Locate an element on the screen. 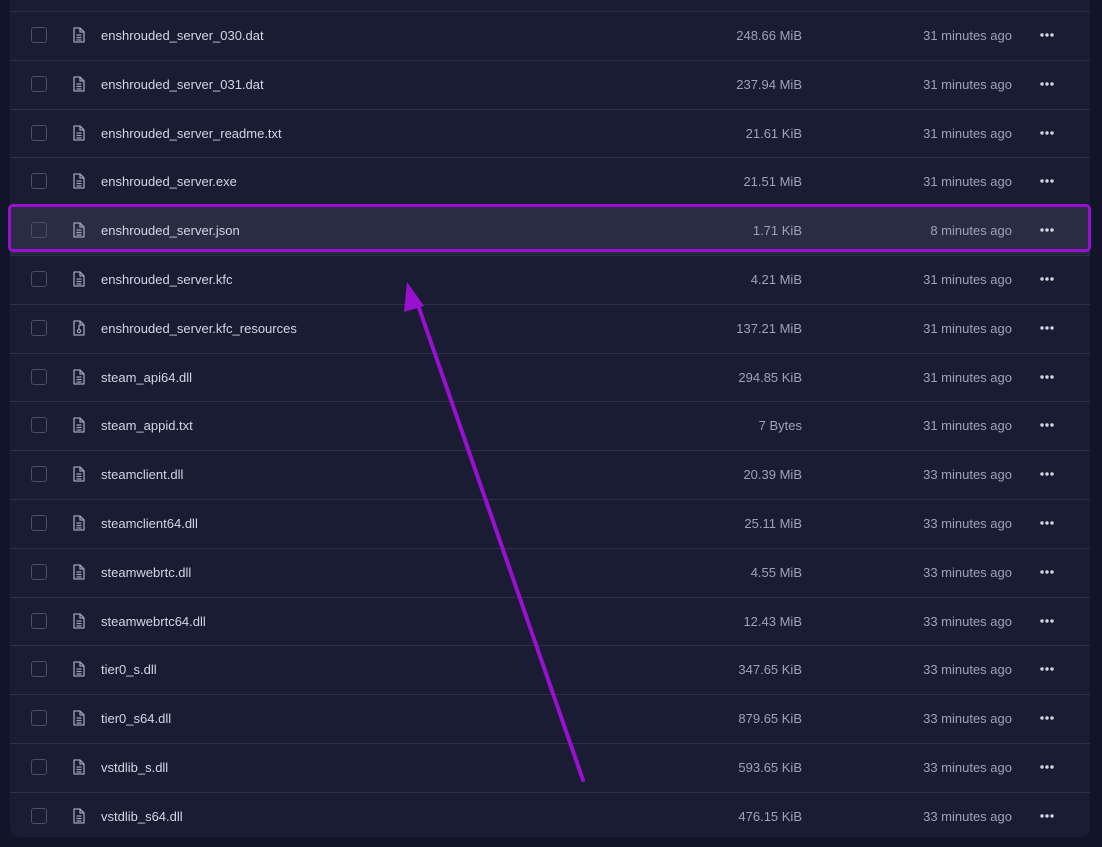 The height and width of the screenshot is (847, 1102). file-name: steam_api64.dll is located at coordinates (146, 377).